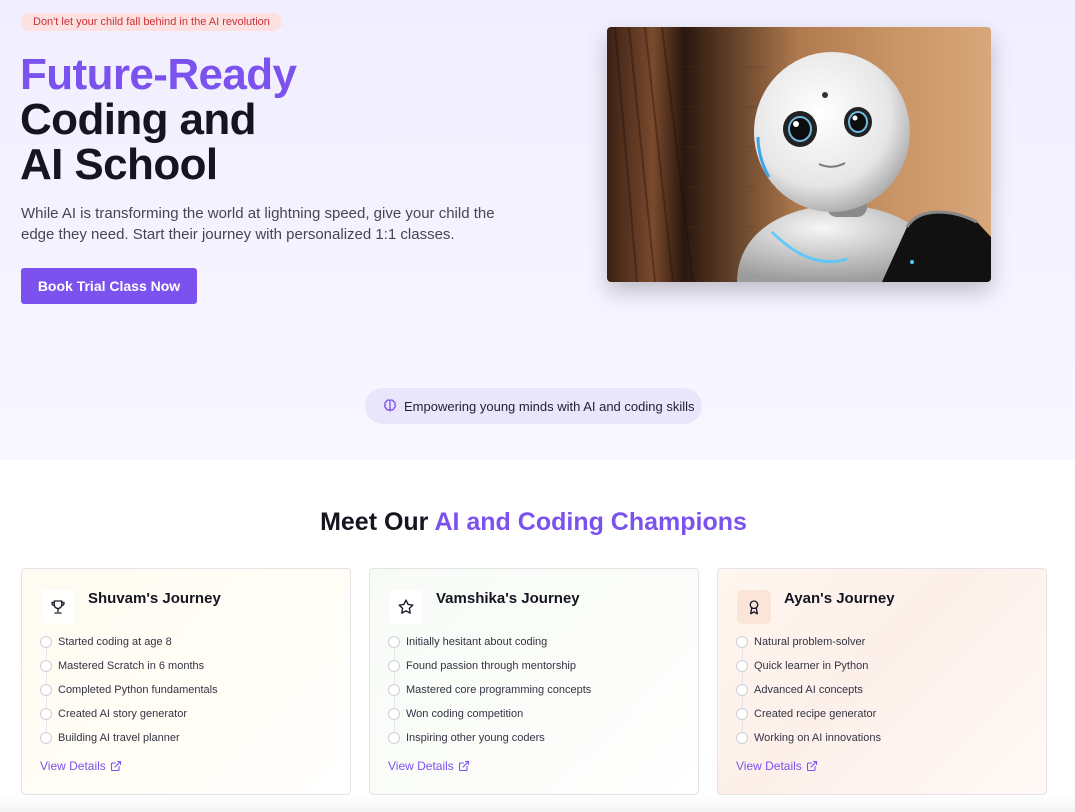 This screenshot has height=812, width=1075. What do you see at coordinates (109, 286) in the screenshot?
I see `book-trial-button: Book Trial Class Now` at bounding box center [109, 286].